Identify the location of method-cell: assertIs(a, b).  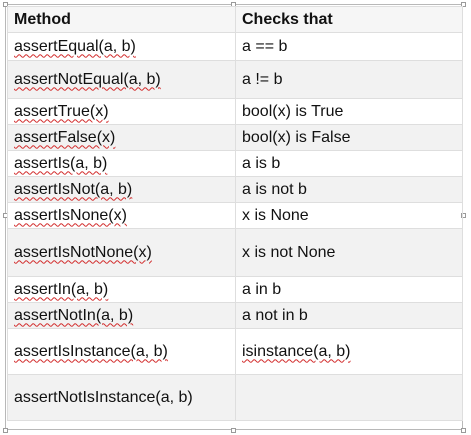
(121, 163).